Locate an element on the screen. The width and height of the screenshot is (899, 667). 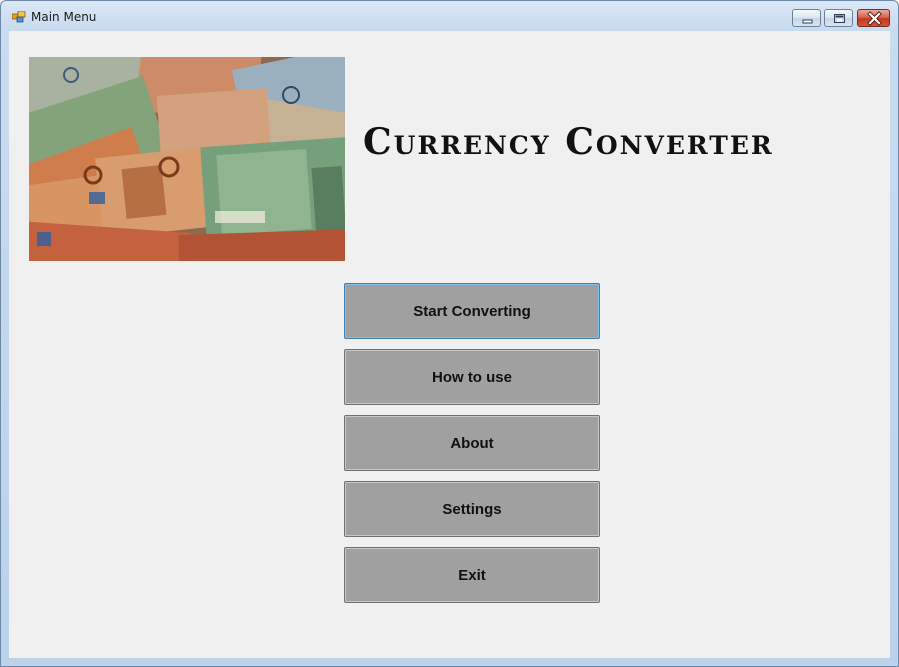
euro-banknotes-image is located at coordinates (187, 159).